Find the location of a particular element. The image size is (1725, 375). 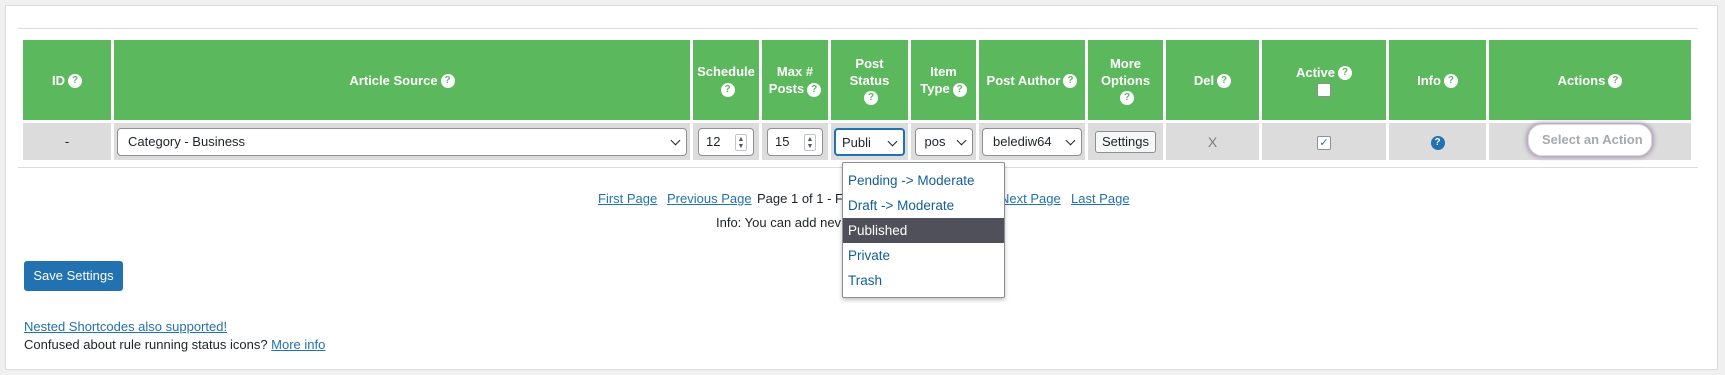

option-draft-moderate: Draft -> Moderate is located at coordinates (923, 205).